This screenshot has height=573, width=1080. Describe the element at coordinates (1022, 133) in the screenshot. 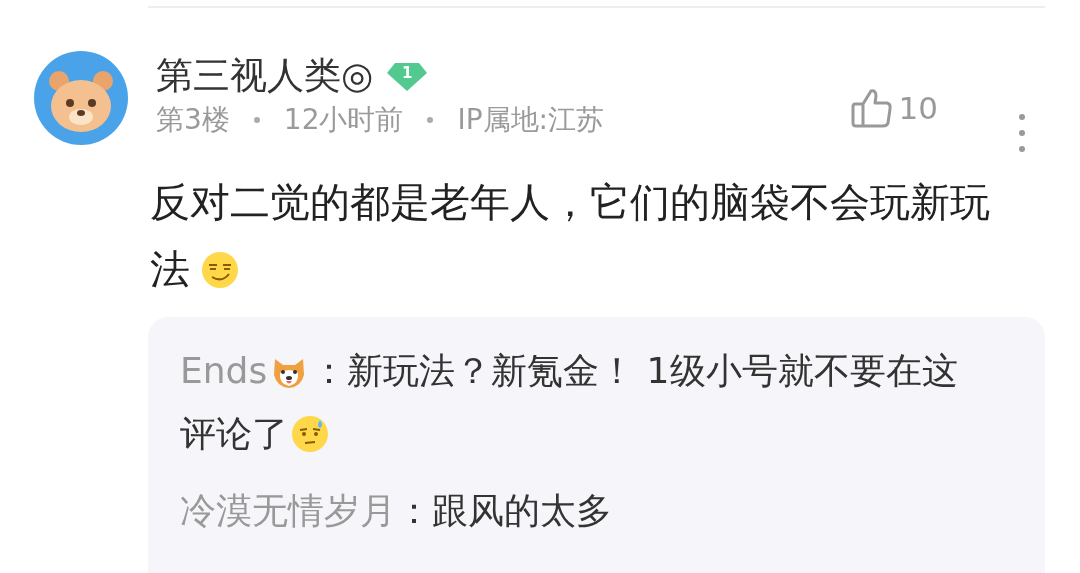

I see `more-options-icon` at that location.